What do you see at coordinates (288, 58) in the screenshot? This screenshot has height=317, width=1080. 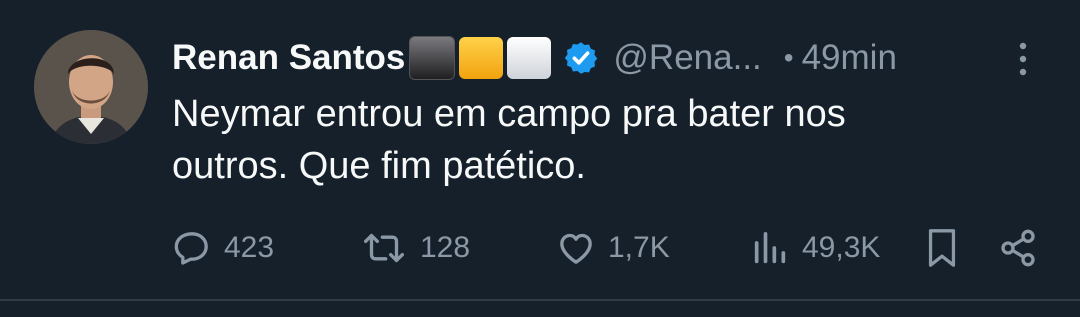 I see `author-name: Renan Santos` at bounding box center [288, 58].